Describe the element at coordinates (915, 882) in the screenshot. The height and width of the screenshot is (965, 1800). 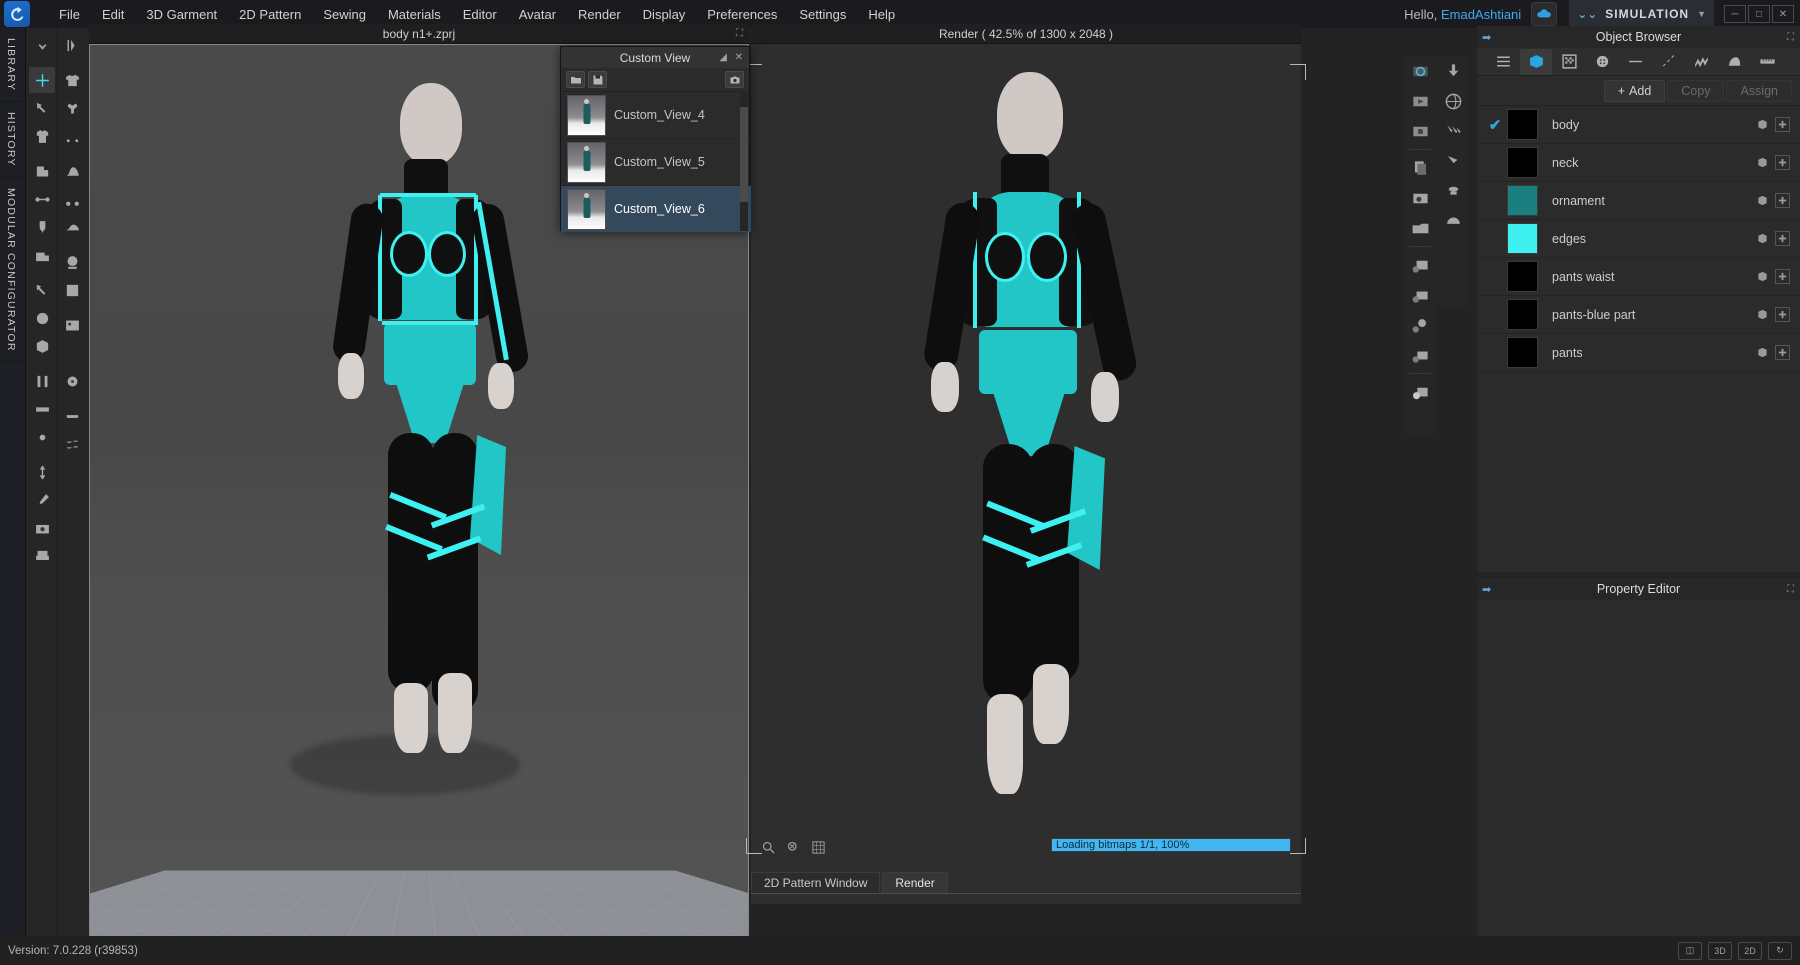
I see `tab-render: Render` at that location.